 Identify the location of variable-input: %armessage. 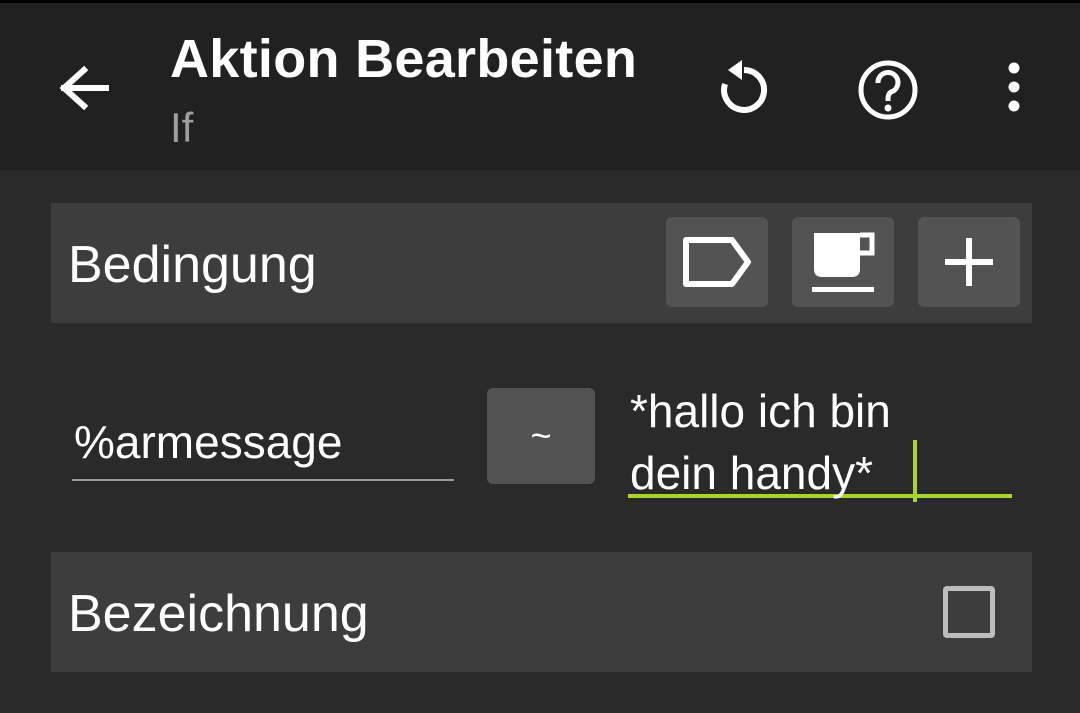
(263, 443).